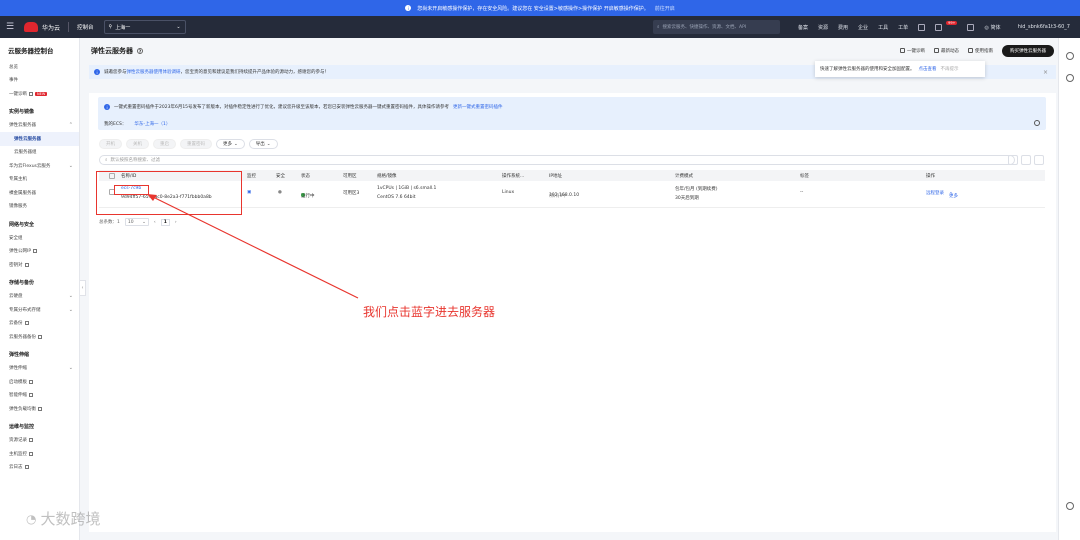  Describe the element at coordinates (39, 166) in the screenshot. I see `sidebar-item-flexus: 华为云Flexus云服务 ⌄` at that location.